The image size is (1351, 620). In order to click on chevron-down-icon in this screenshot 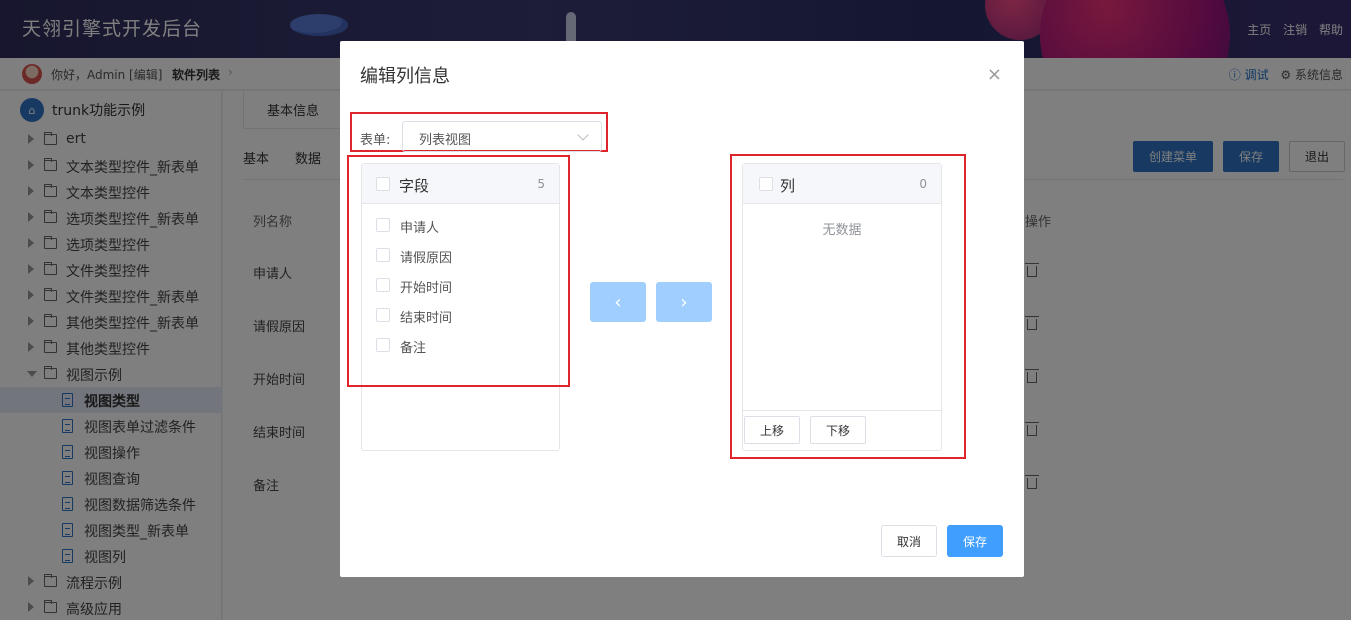, I will do `click(583, 135)`.